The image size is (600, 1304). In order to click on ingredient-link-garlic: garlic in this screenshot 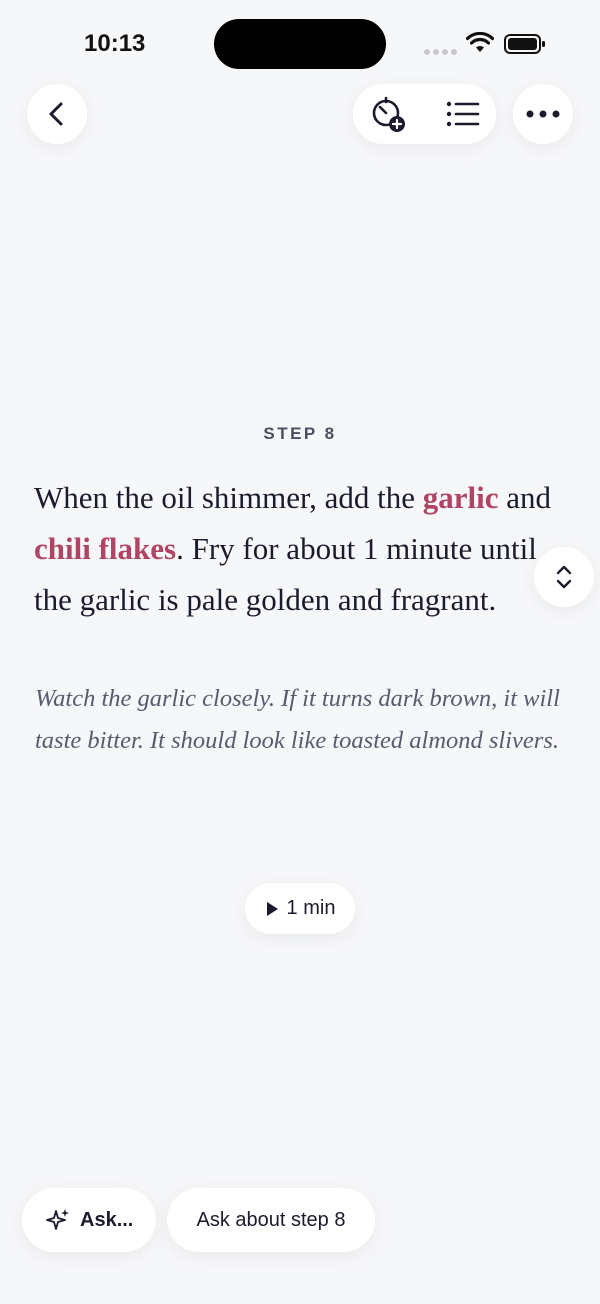, I will do `click(461, 497)`.